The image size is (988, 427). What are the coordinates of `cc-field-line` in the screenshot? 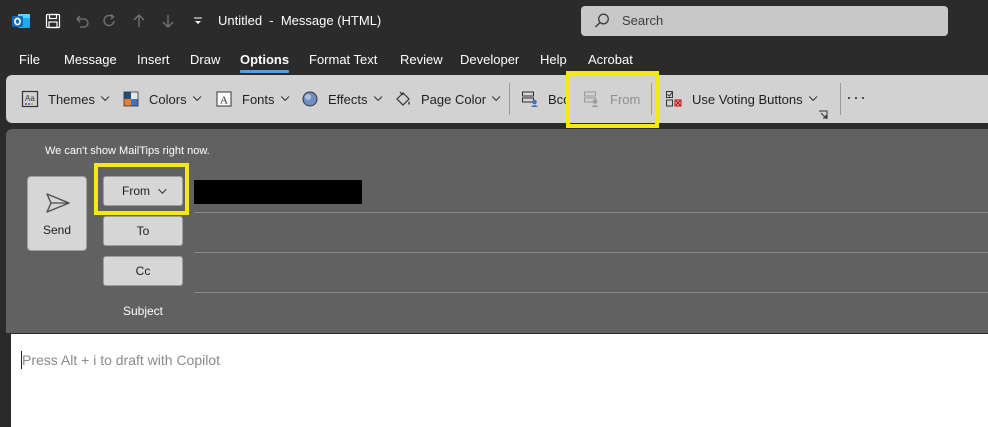 It's located at (591, 292).